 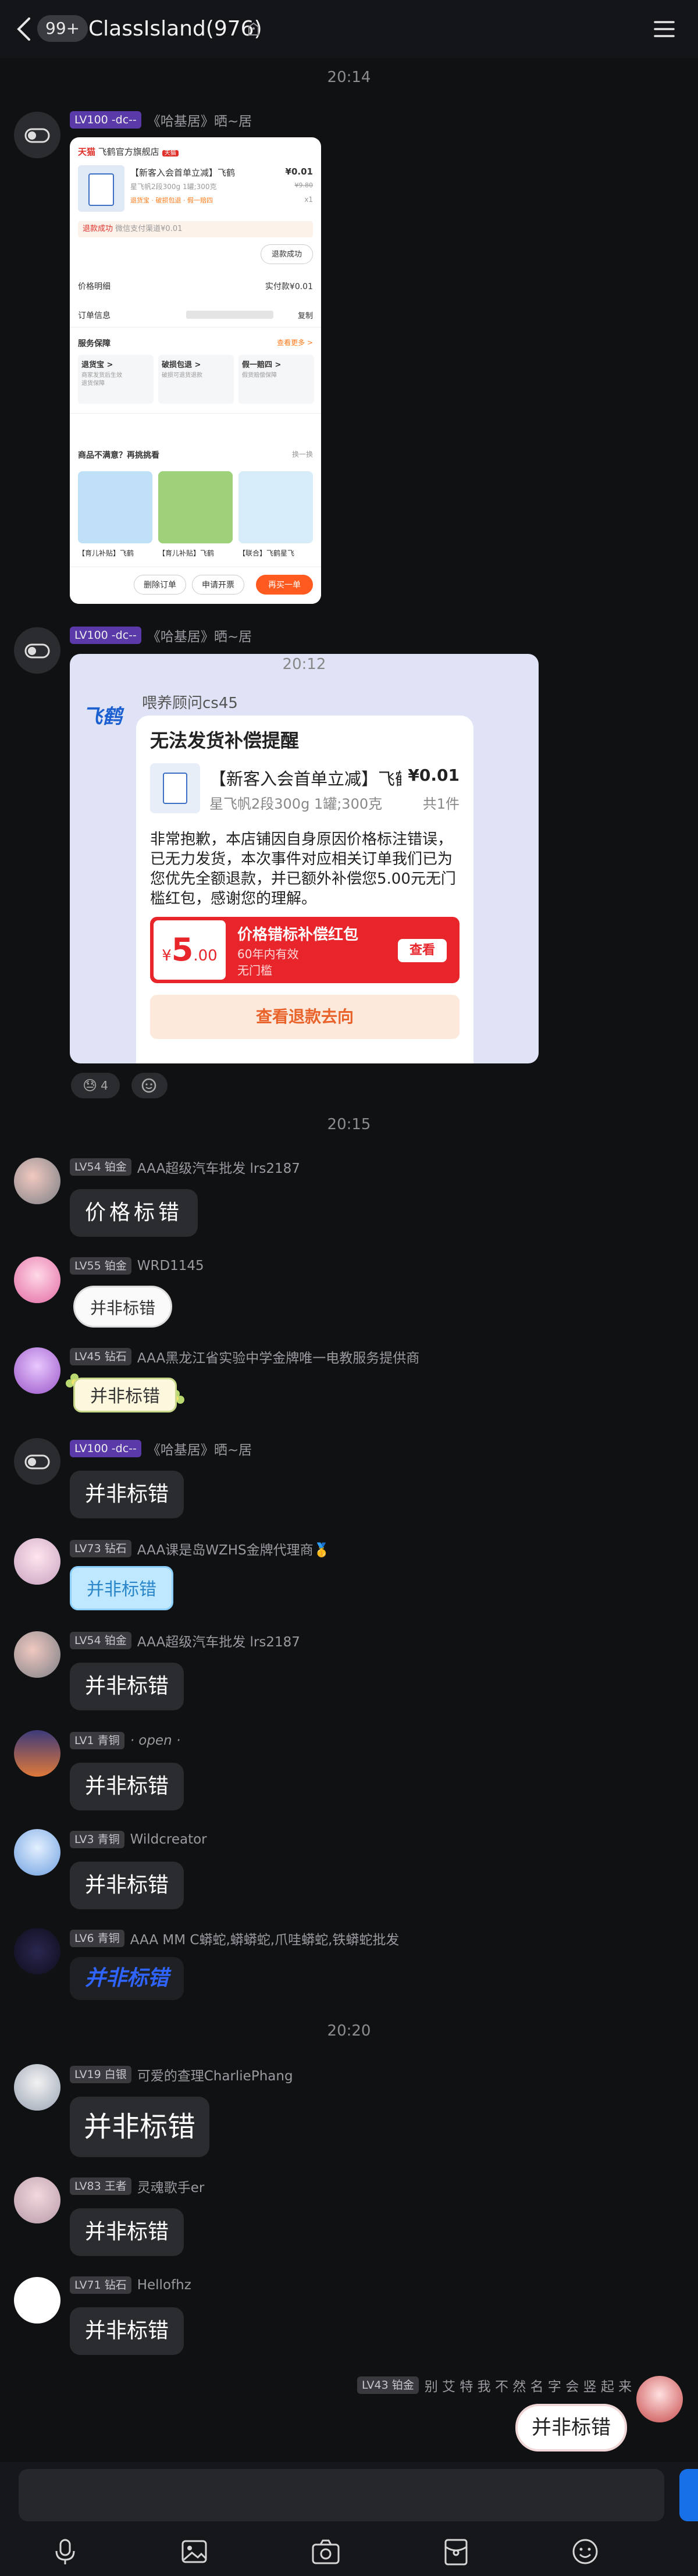 I want to click on service-card: 退货宝 > 商家发货后生效 退货保障, so click(x=116, y=380).